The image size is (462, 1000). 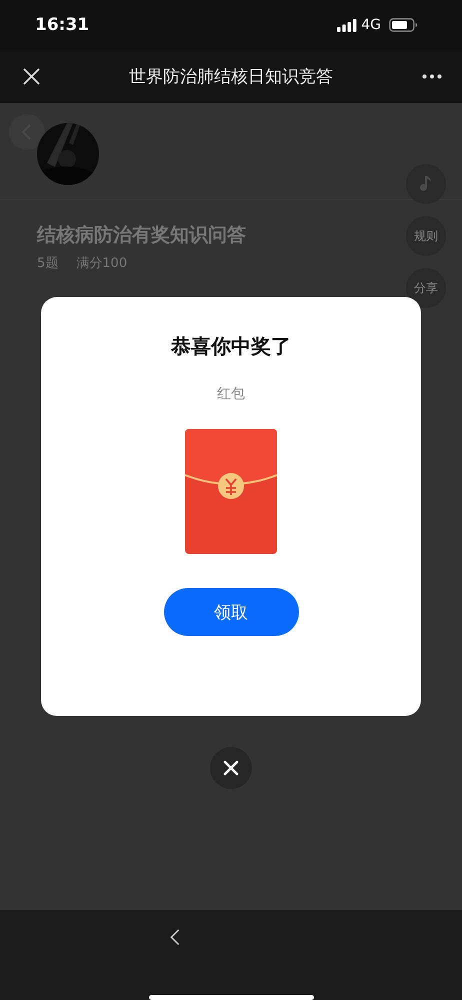 What do you see at coordinates (62, 25) in the screenshot?
I see `status-time: 16:31` at bounding box center [62, 25].